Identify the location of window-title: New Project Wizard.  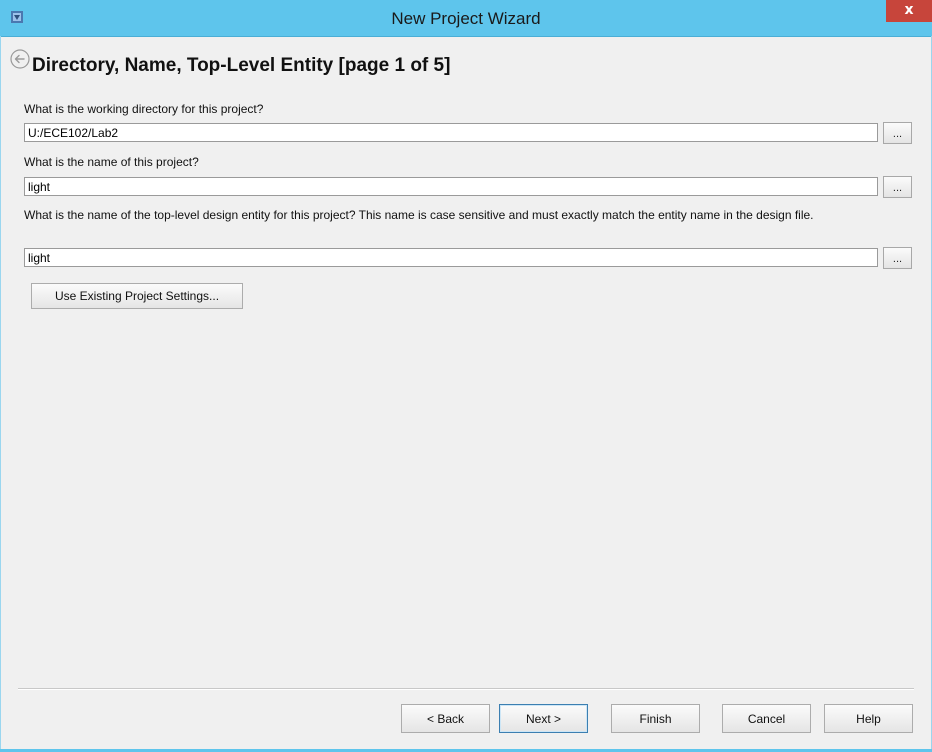
(466, 18).